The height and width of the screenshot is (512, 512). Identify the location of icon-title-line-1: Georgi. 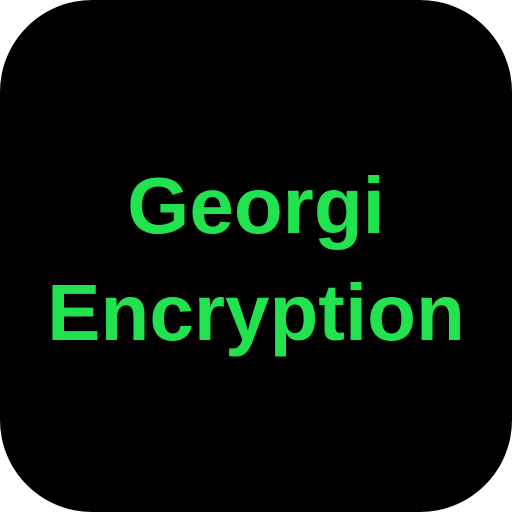
(256, 205).